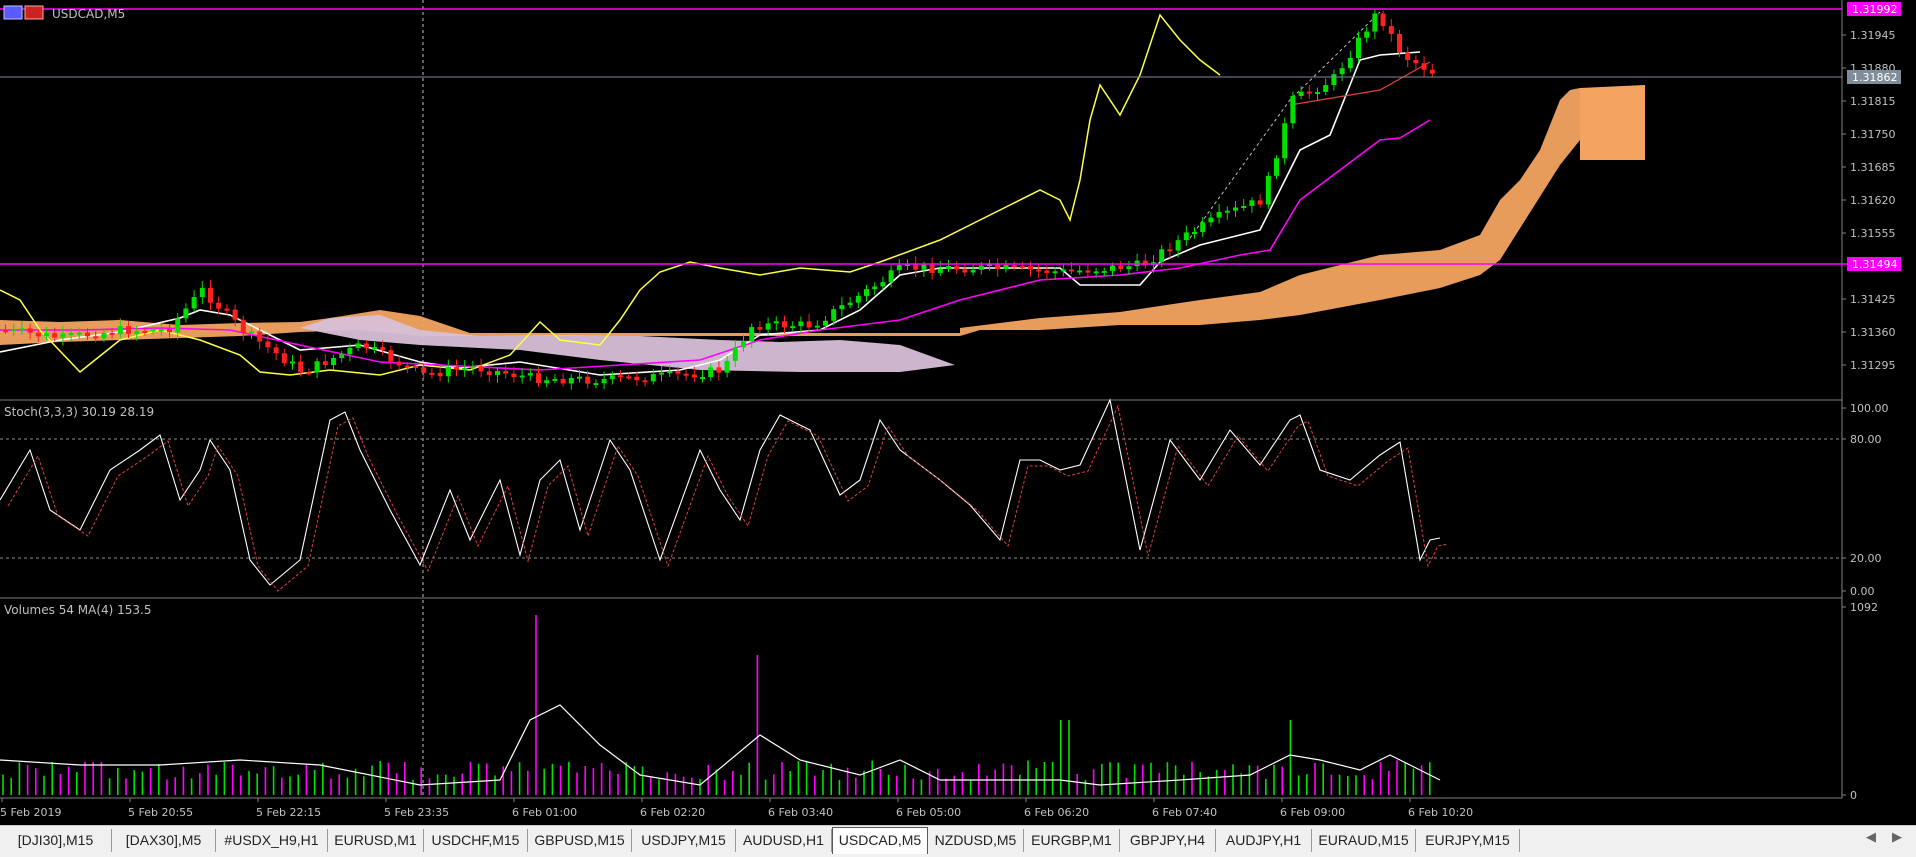 The height and width of the screenshot is (857, 1916). Describe the element at coordinates (1875, 77) in the screenshot. I see `current-price-marker-text: 1.31862` at that location.